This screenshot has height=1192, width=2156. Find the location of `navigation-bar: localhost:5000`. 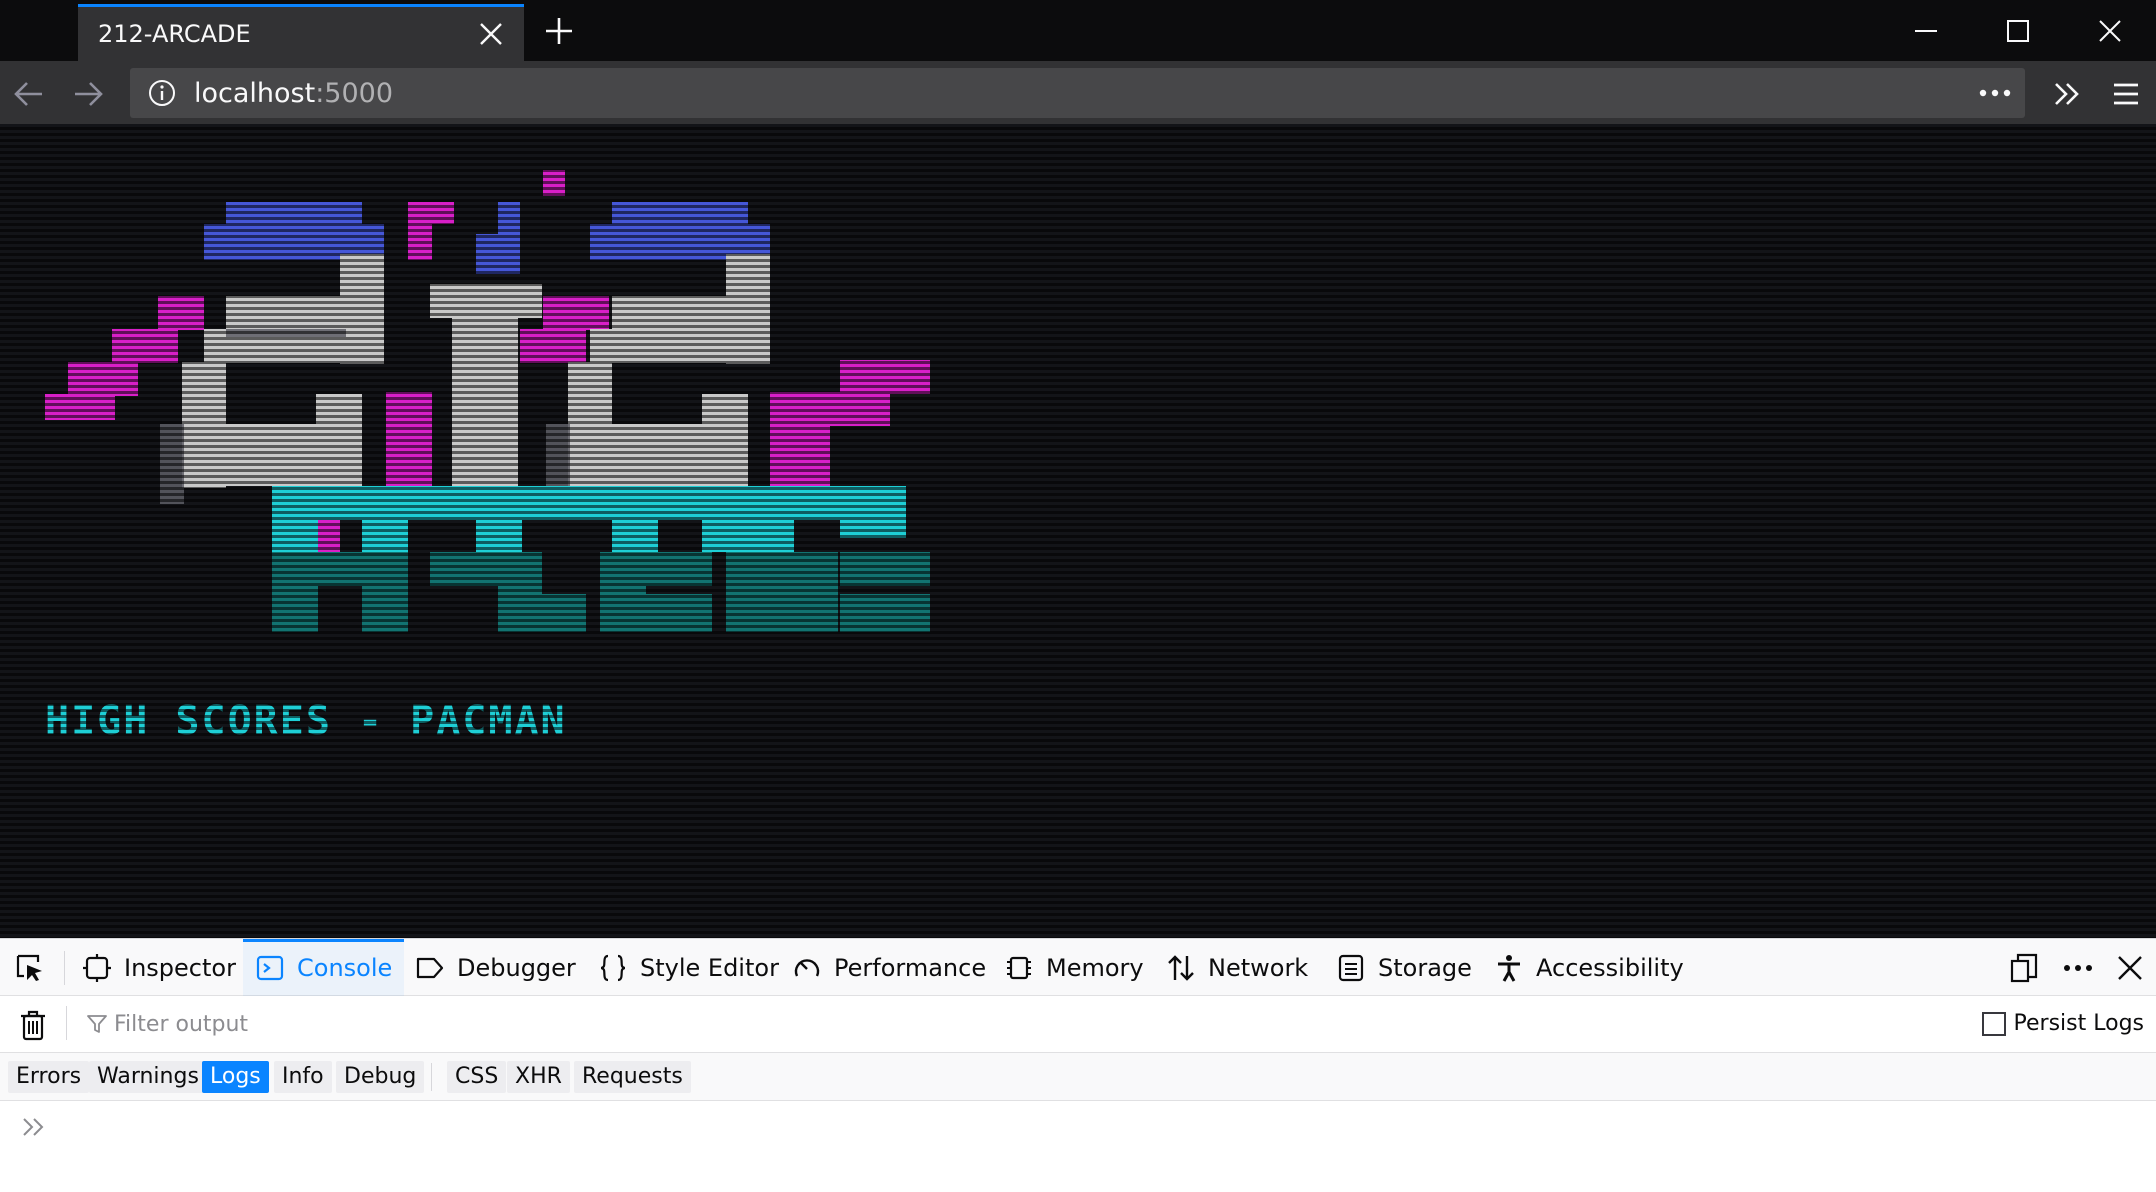

navigation-bar: localhost:5000 is located at coordinates (1078, 92).